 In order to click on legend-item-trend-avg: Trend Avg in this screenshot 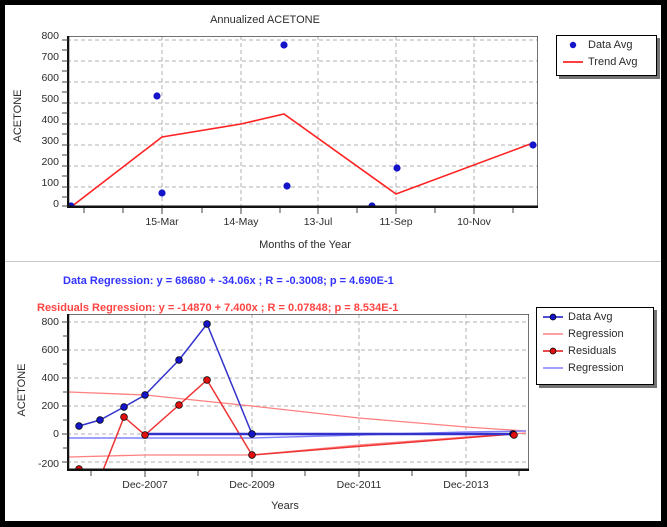, I will do `click(606, 61)`.